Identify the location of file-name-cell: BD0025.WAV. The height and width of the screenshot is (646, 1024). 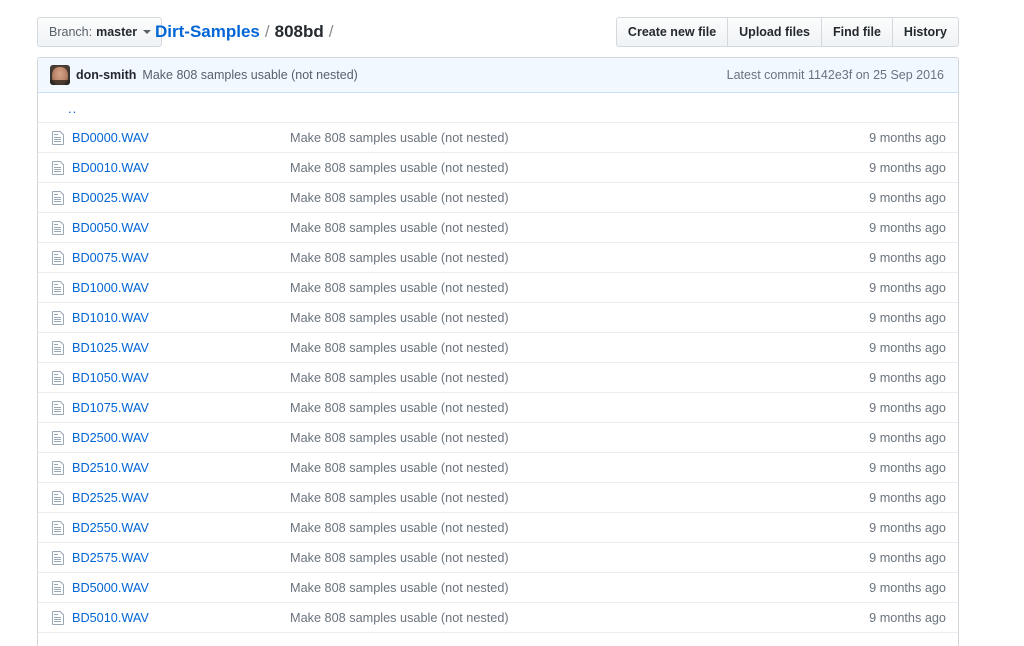
(181, 198).